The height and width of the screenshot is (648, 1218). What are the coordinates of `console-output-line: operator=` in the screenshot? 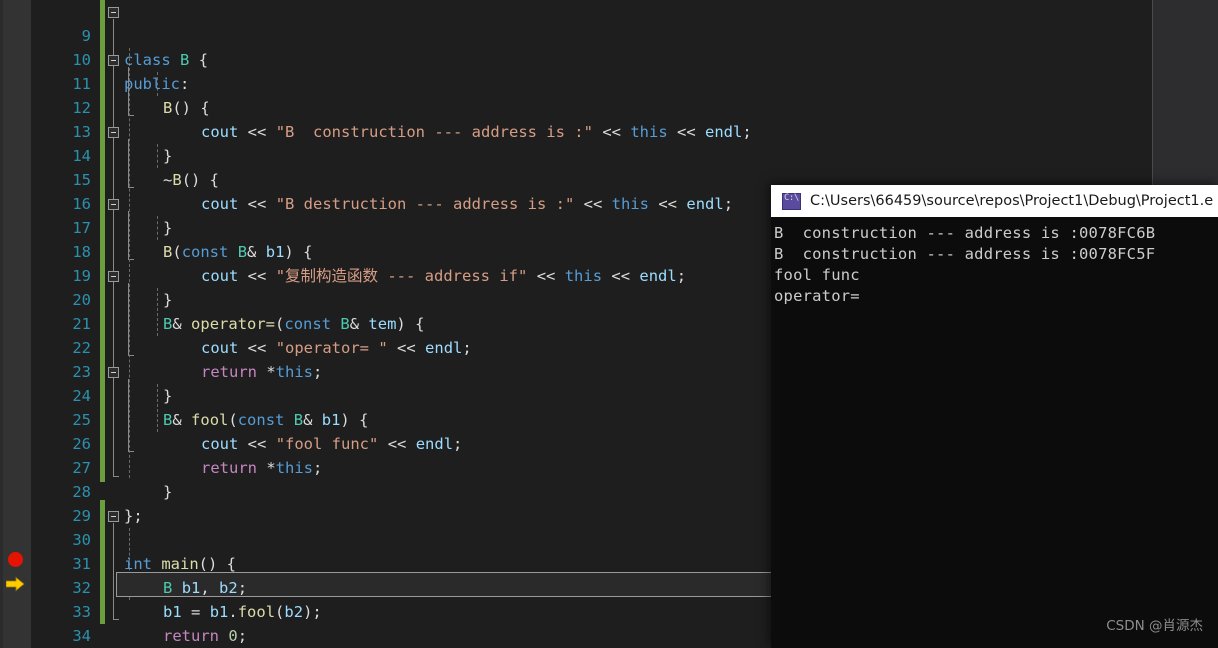 It's located at (817, 296).